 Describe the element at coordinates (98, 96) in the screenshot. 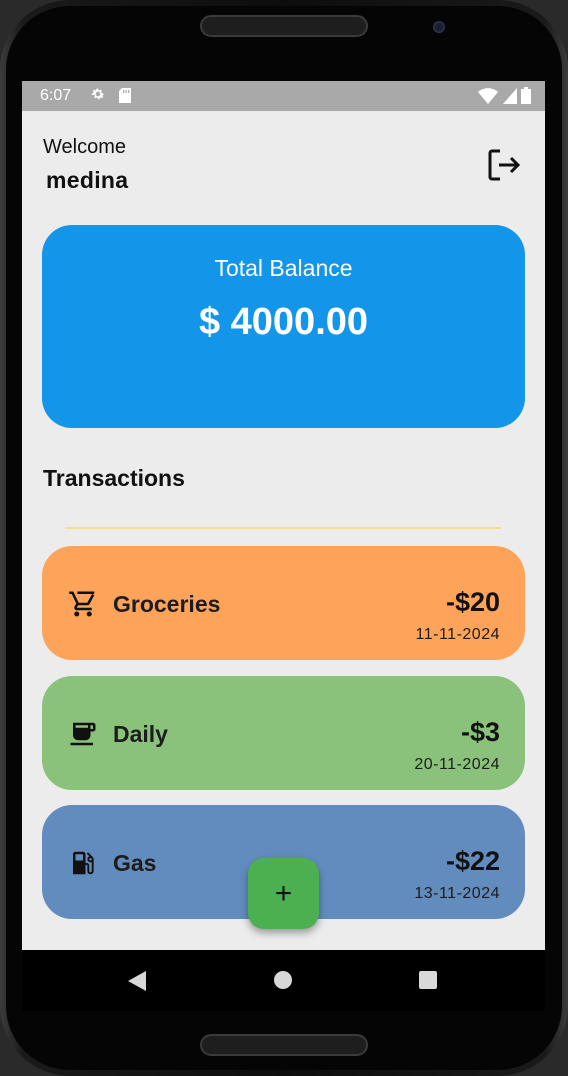

I see `gear-icon` at that location.